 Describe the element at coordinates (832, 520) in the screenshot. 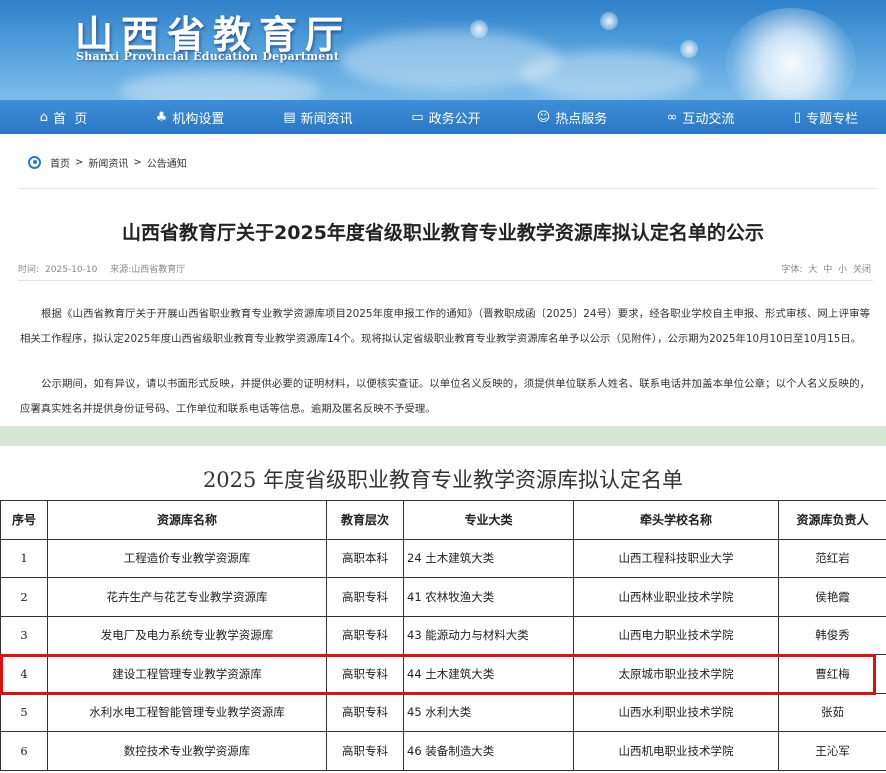

I see `column-header: 资源库负责人` at that location.